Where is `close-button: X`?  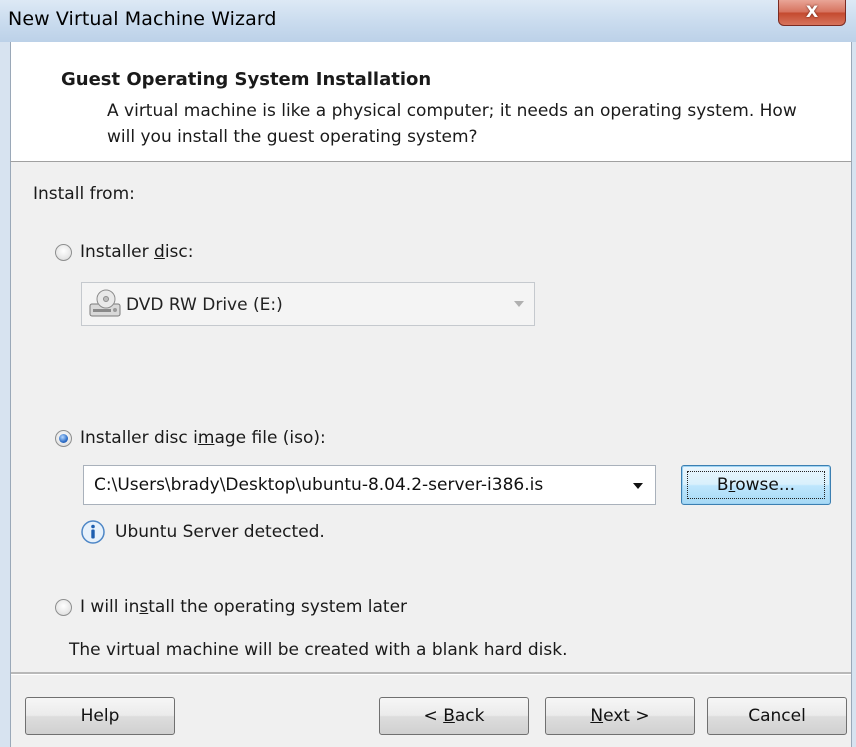
close-button: X is located at coordinates (812, 13).